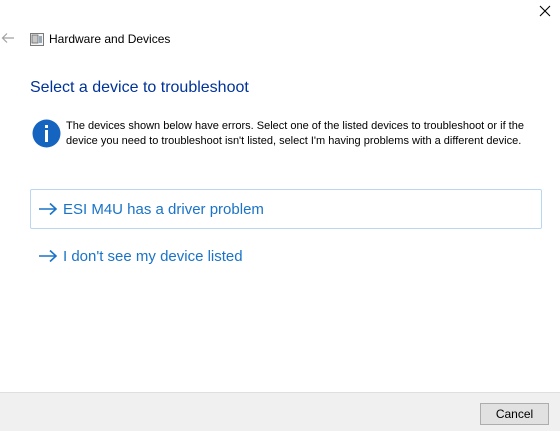 The height and width of the screenshot is (431, 560). Describe the element at coordinates (153, 256) in the screenshot. I see `device-option-label: I don't see my device listed` at that location.